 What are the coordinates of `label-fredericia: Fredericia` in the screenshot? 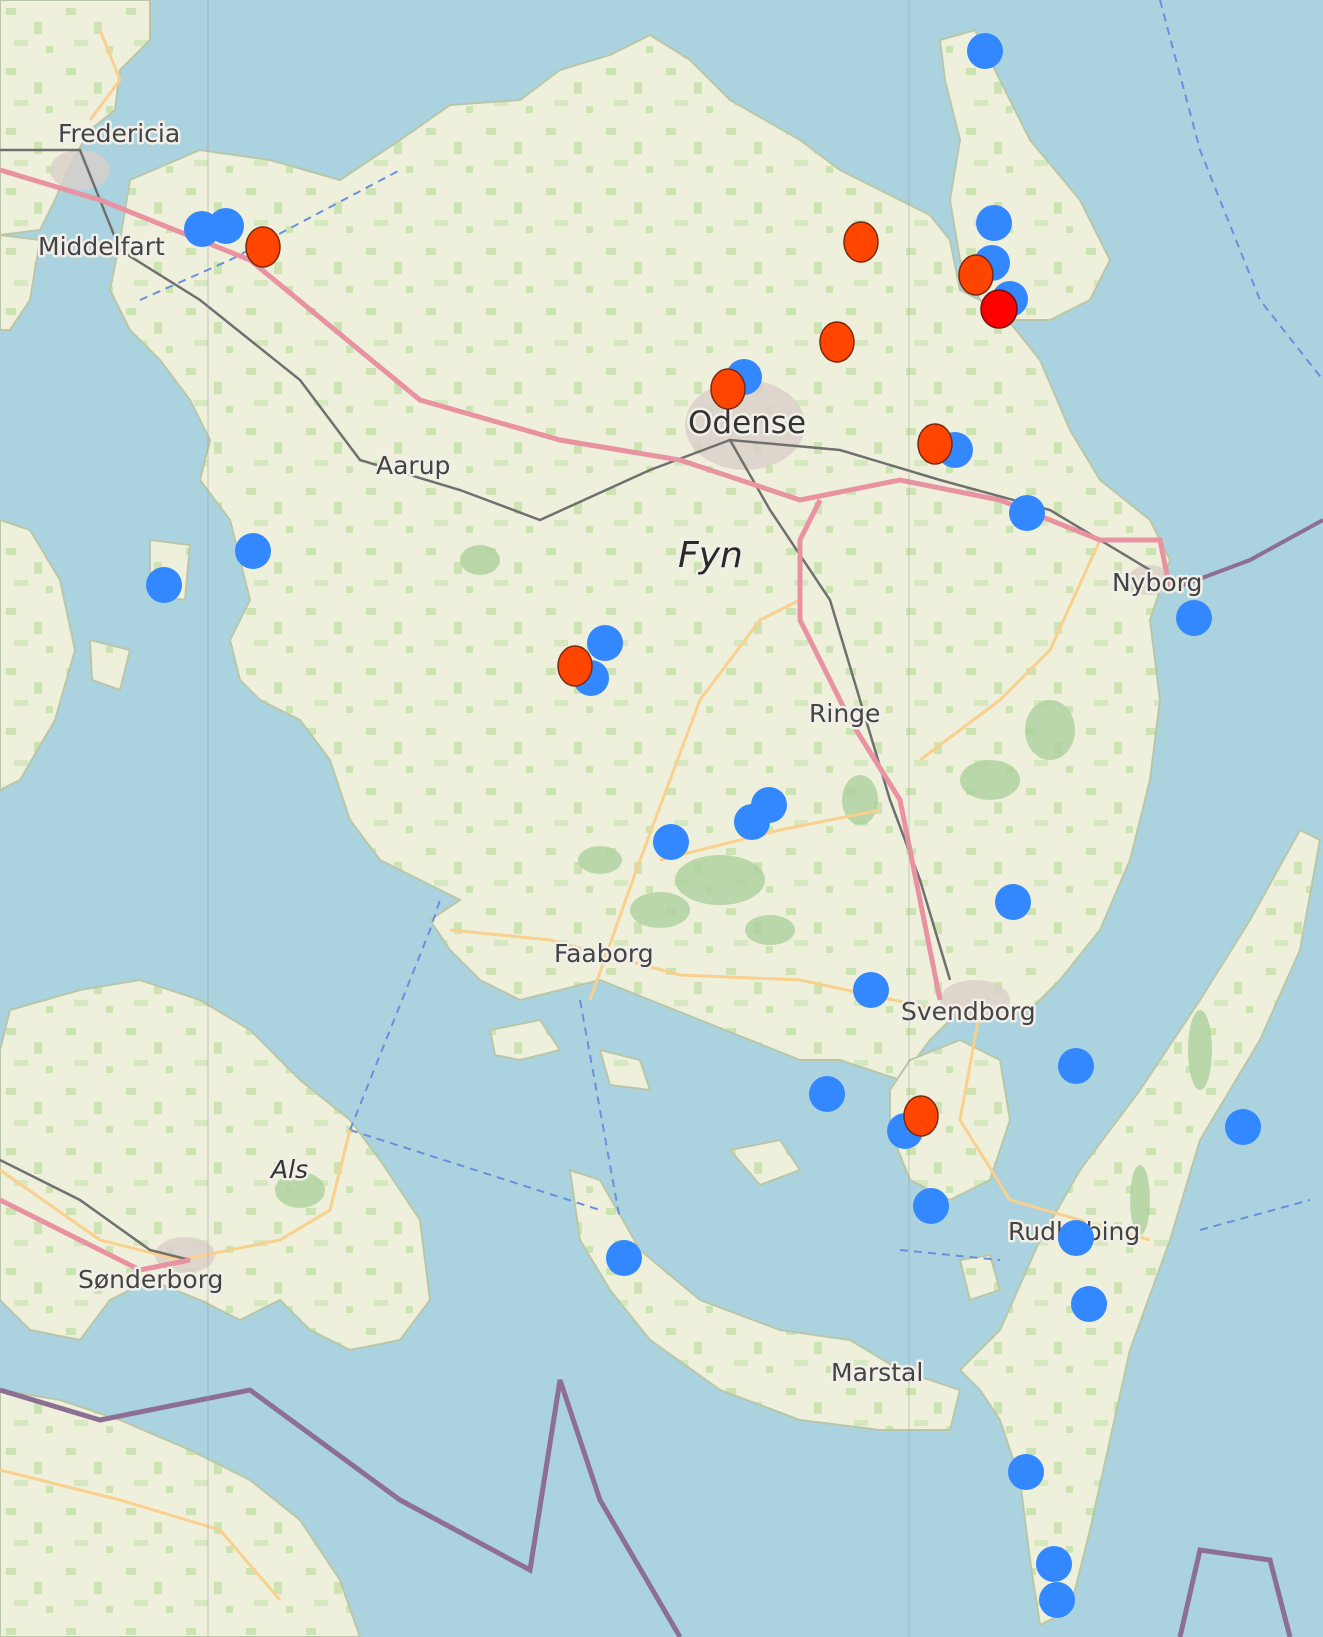 It's located at (119, 133).